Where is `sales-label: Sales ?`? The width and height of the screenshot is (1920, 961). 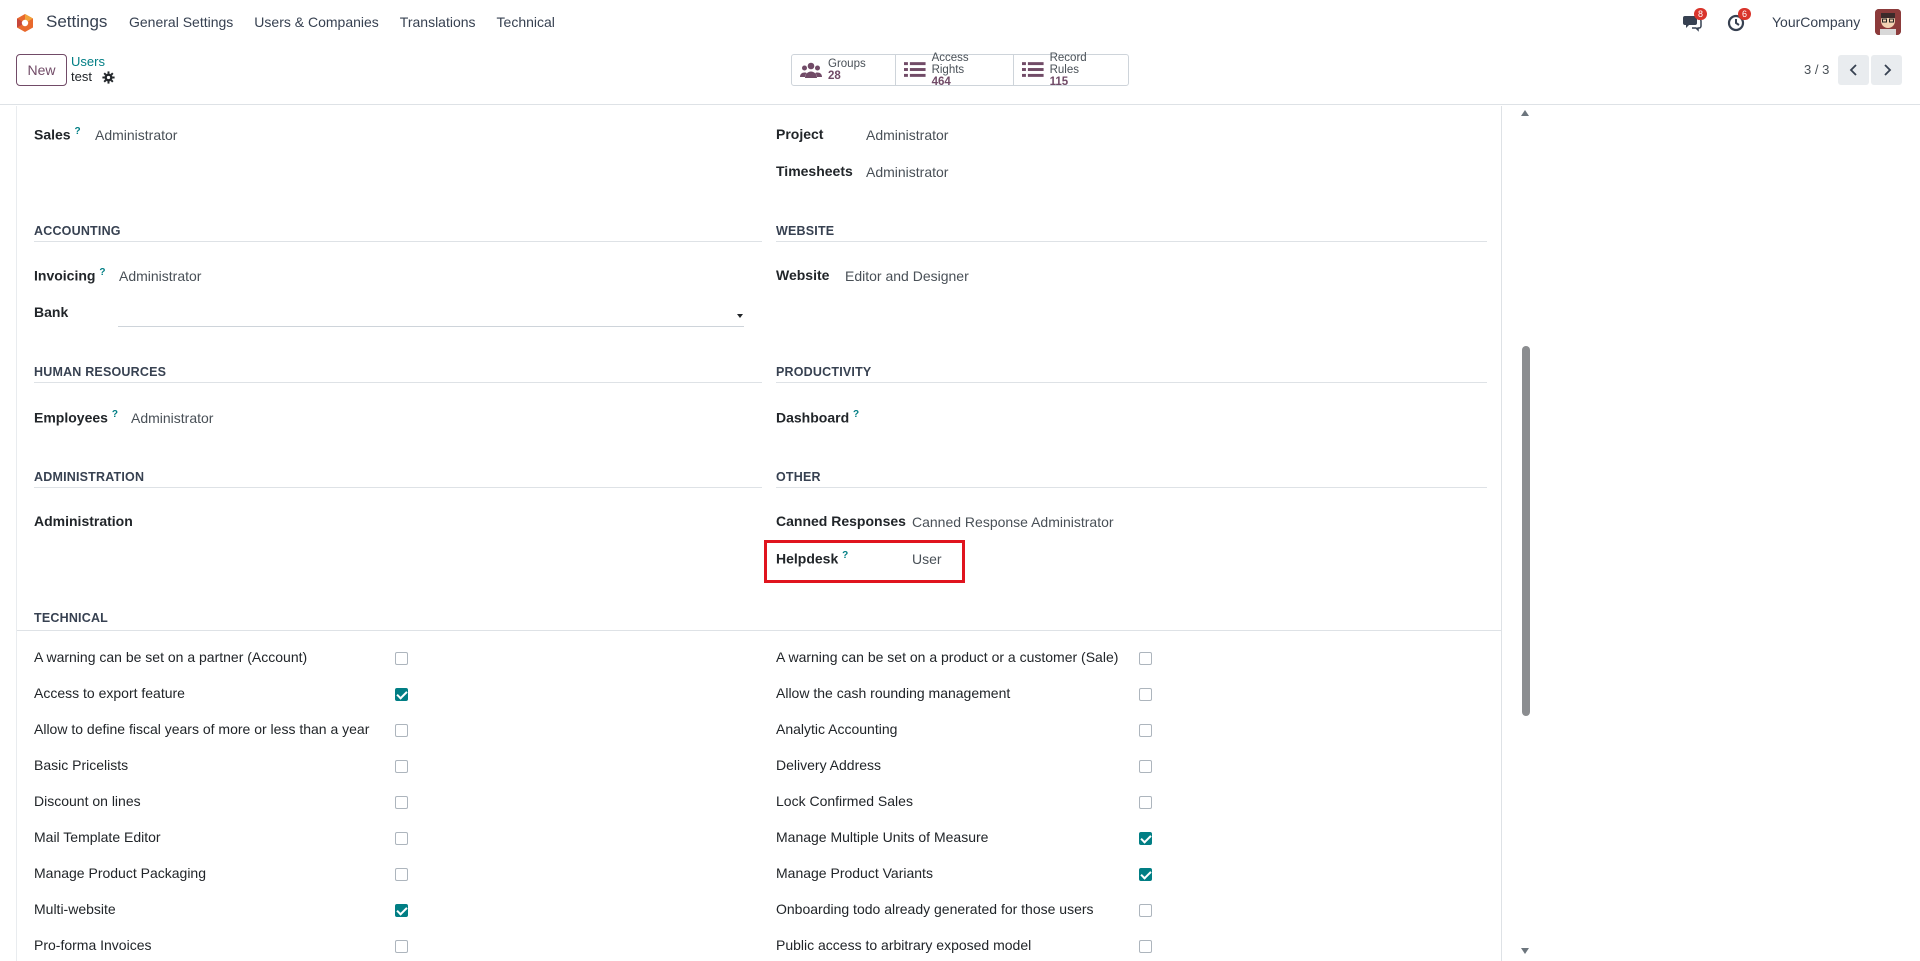
sales-label: Sales ? is located at coordinates (57, 134).